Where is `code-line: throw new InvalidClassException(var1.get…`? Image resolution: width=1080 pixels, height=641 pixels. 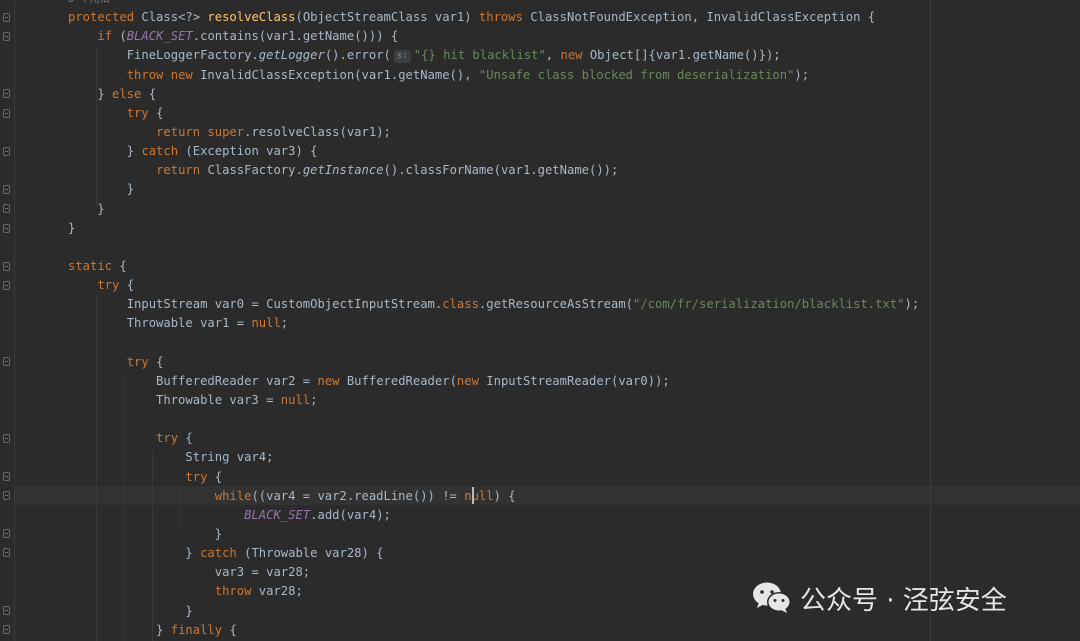 code-line: throw new InvalidClassException(var1.get… is located at coordinates (493, 75).